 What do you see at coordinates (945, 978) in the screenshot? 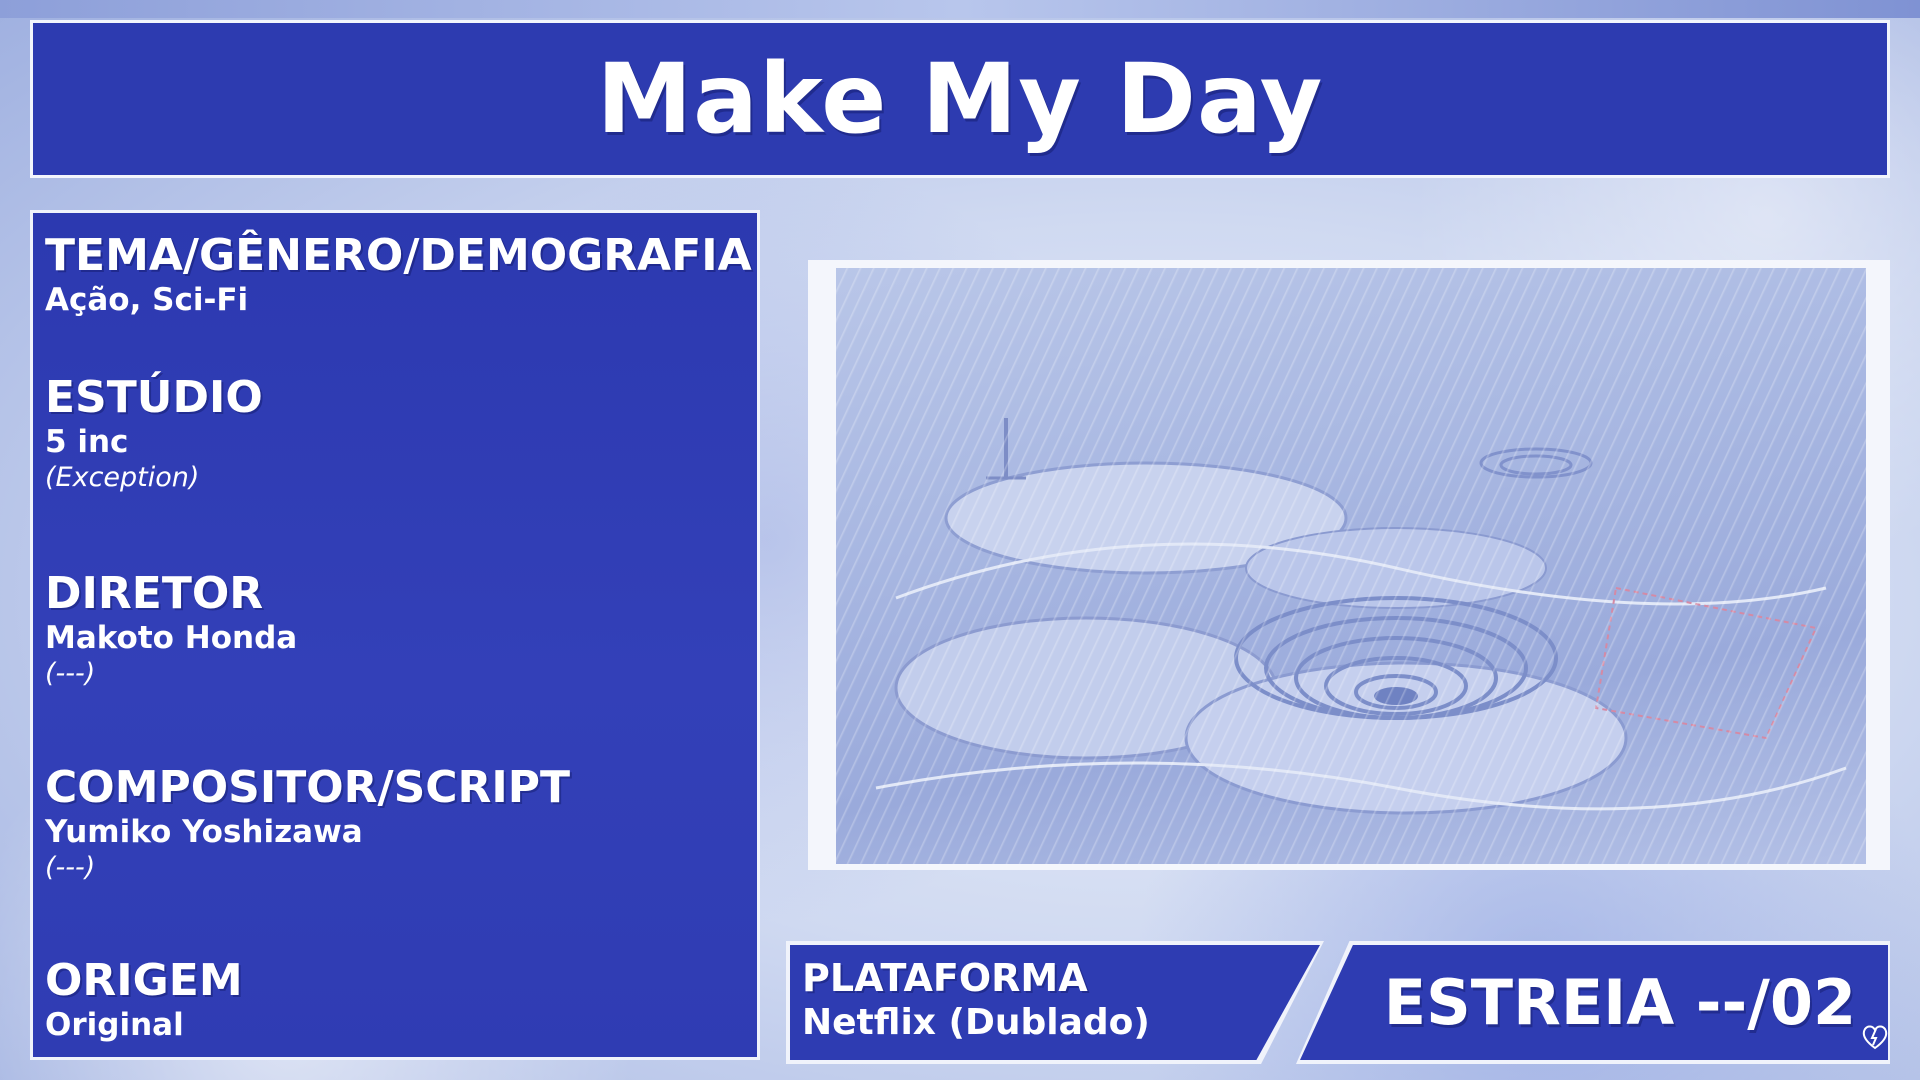
I see `platform-label: PLATAFORMA` at bounding box center [945, 978].